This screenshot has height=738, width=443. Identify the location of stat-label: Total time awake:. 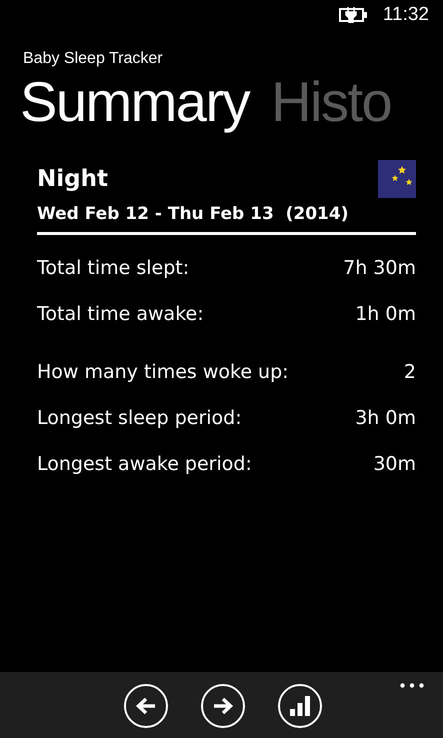
(120, 314).